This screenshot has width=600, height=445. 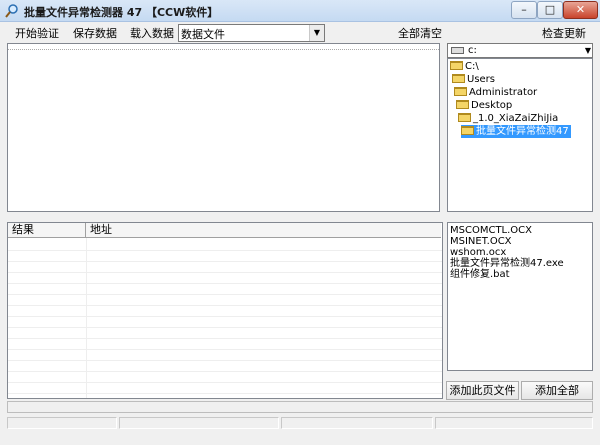 I want to click on file-list-item: MSINET.OCX, so click(x=481, y=241).